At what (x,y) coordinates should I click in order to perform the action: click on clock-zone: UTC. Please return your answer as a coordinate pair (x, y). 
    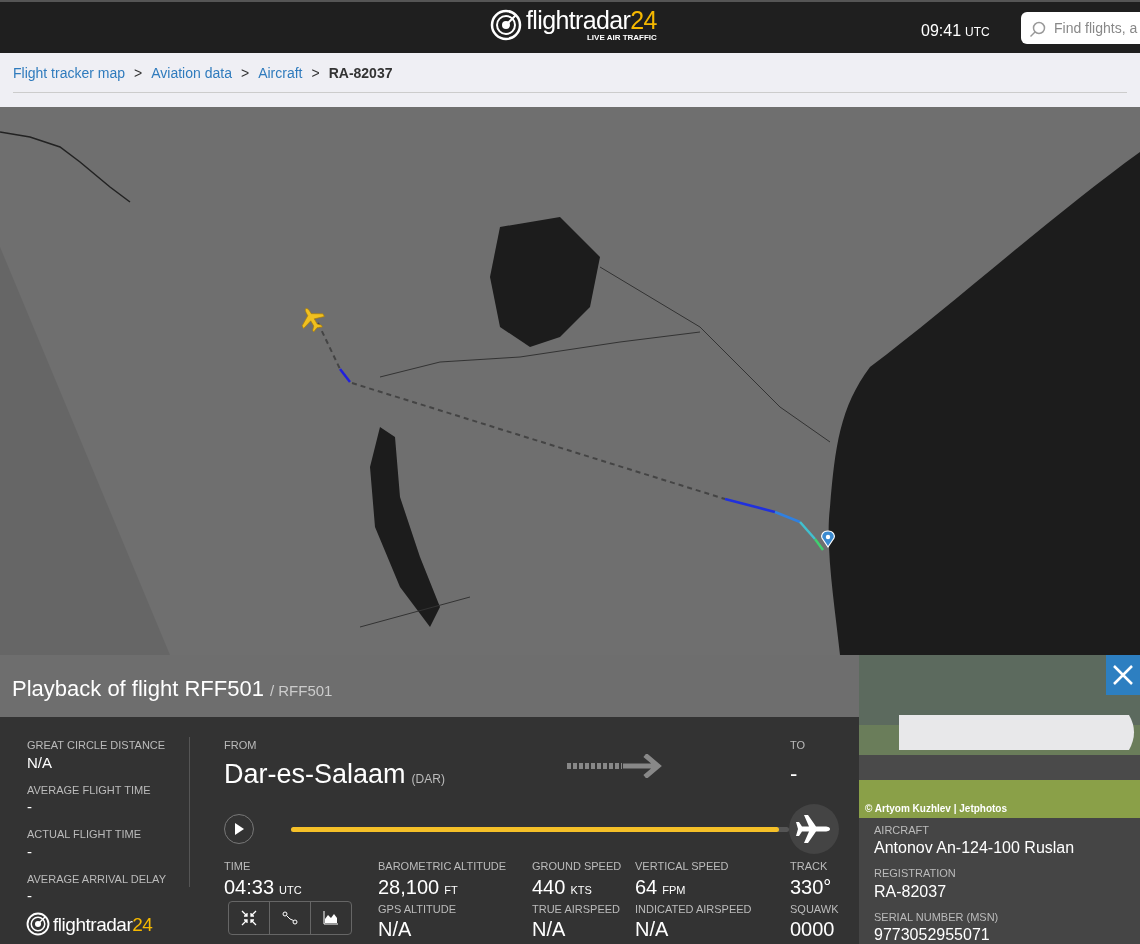
    Looking at the image, I should click on (977, 32).